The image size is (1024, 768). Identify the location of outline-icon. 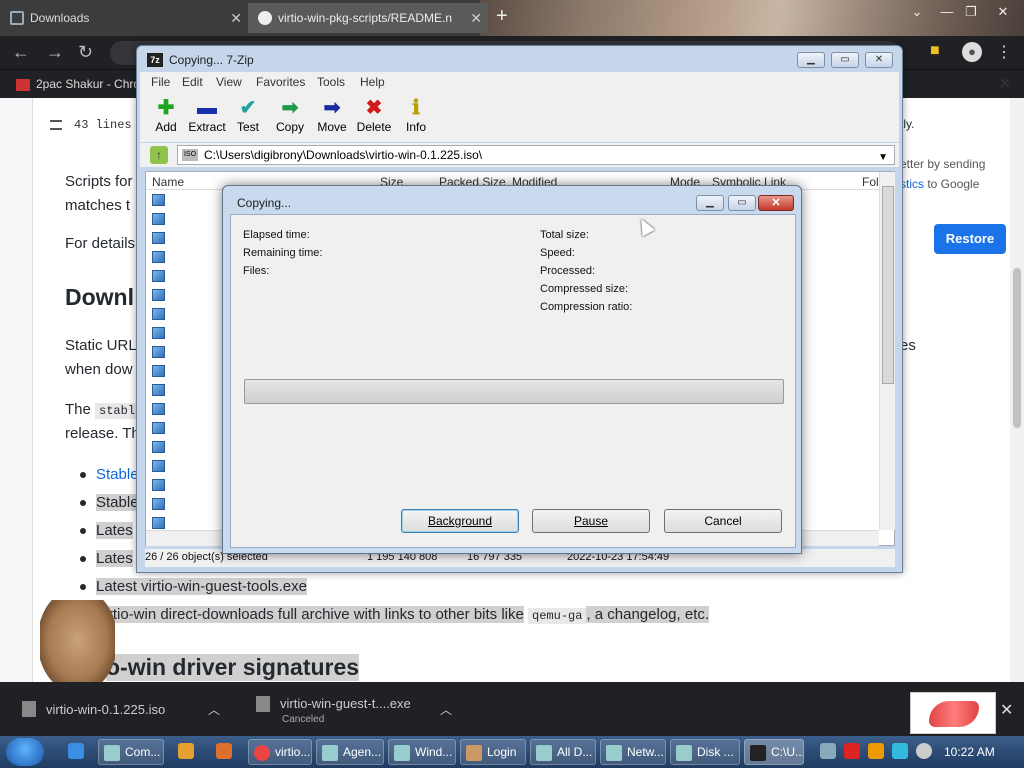
(56, 124).